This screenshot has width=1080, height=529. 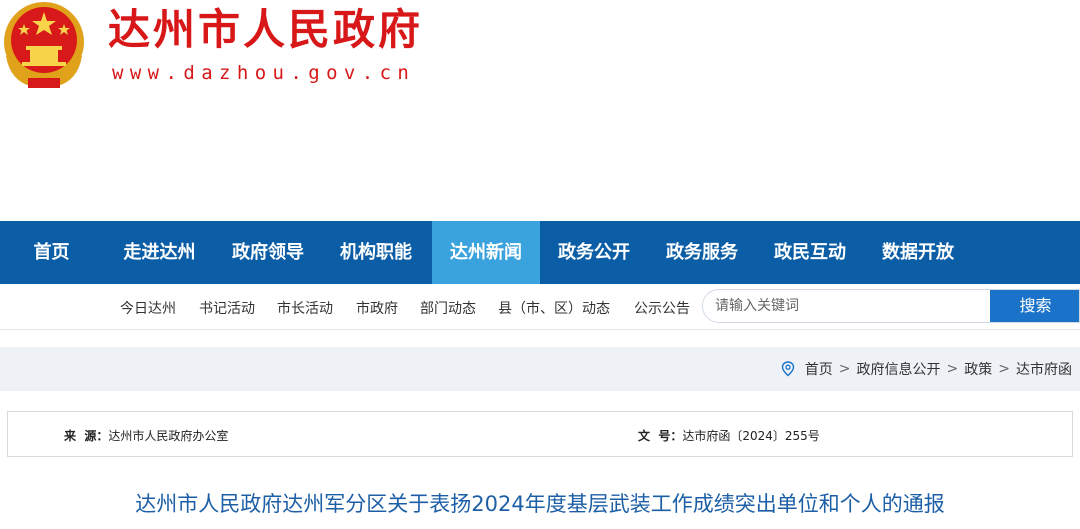 What do you see at coordinates (305, 308) in the screenshot?
I see `subnav-item-mayor: 市长活动` at bounding box center [305, 308].